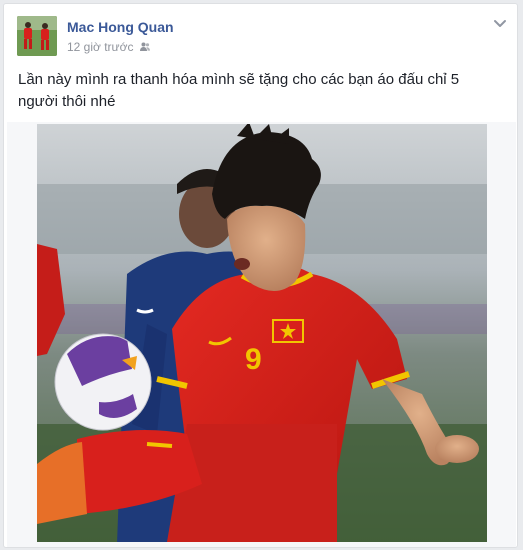 The image size is (523, 550). Describe the element at coordinates (500, 21) in the screenshot. I see `chevron-down-icon` at that location.